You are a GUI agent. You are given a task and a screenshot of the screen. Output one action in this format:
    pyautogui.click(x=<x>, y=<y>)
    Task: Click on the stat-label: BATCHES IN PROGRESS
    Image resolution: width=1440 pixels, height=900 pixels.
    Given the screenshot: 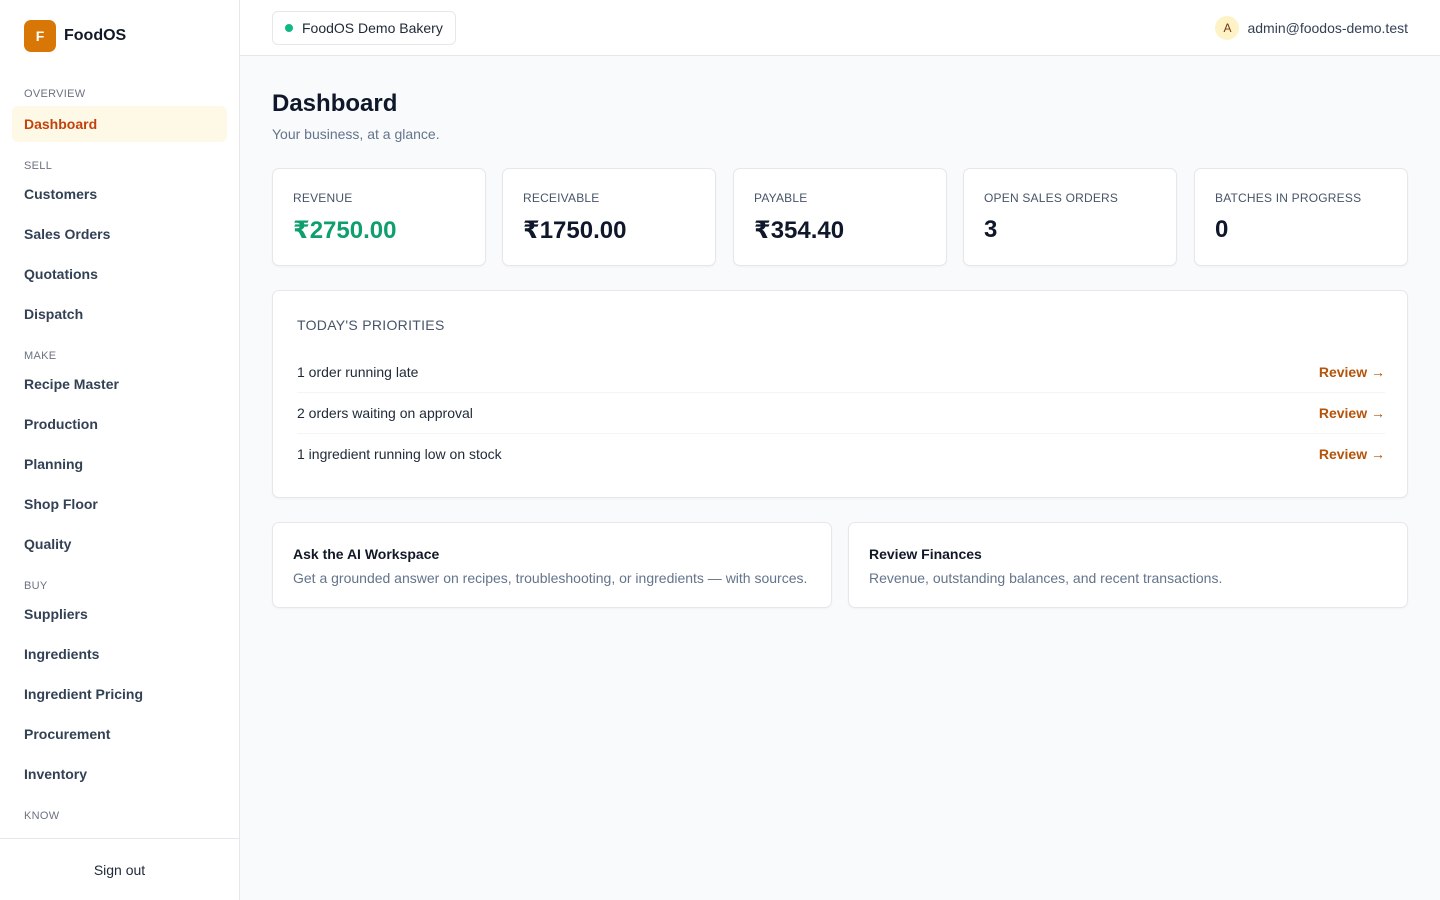 What is the action you would take?
    pyautogui.click(x=1288, y=198)
    